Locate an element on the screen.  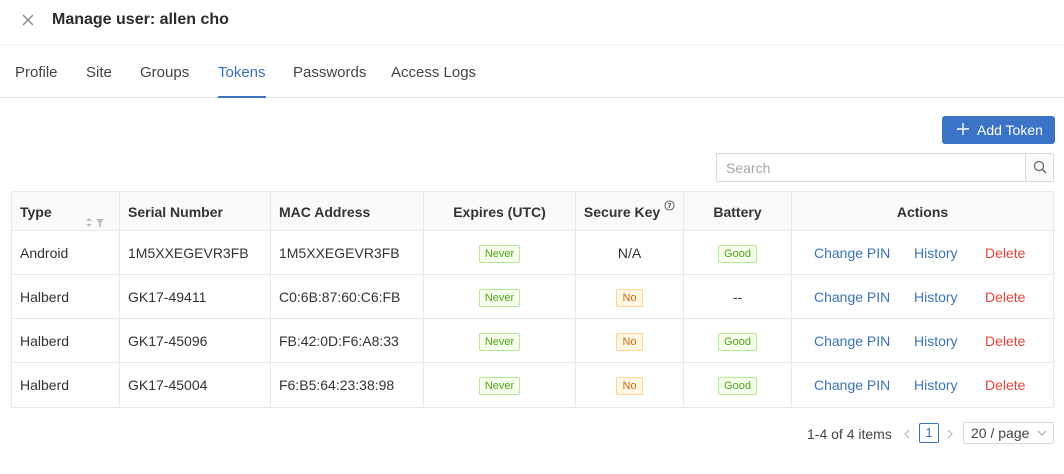
cell-serial: 1M5XXEGEVR3FB is located at coordinates (195, 252).